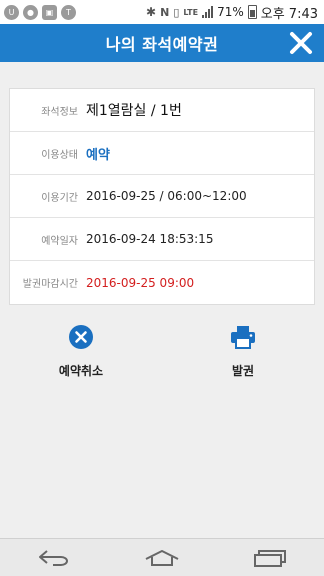 This screenshot has height=576, width=324. I want to click on issue-ticket-label: 발권, so click(243, 371).